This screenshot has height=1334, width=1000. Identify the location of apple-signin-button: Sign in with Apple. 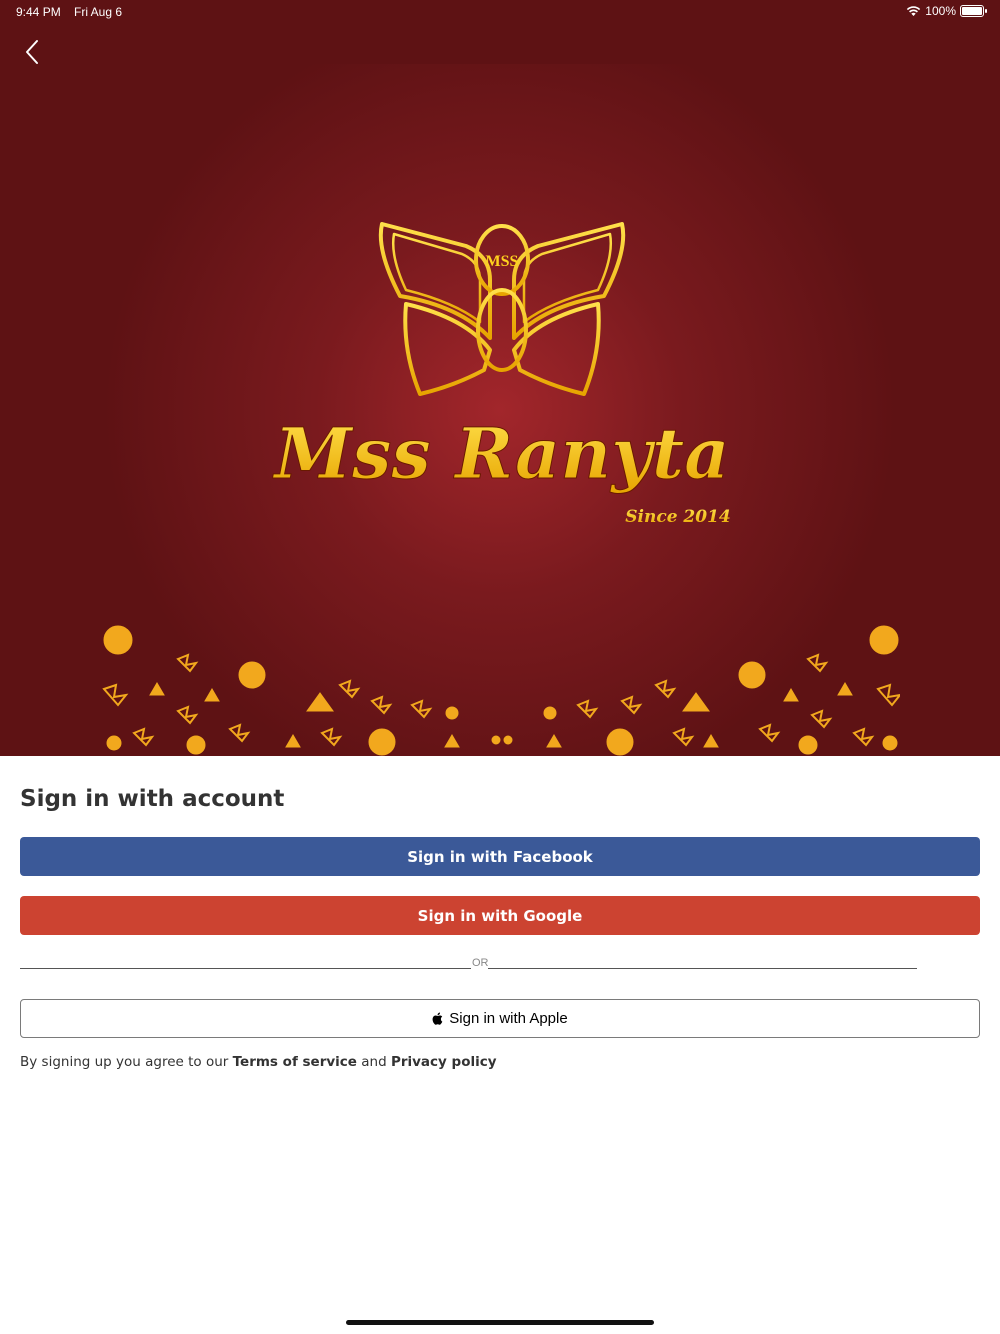
(500, 1018).